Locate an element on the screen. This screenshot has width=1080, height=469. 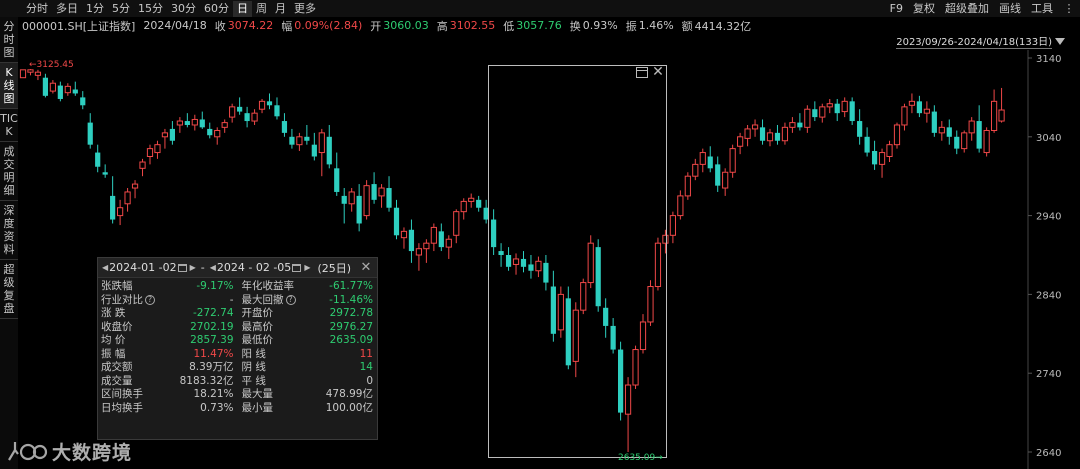
toolbar-right-button-0: F9 is located at coordinates (896, 8).